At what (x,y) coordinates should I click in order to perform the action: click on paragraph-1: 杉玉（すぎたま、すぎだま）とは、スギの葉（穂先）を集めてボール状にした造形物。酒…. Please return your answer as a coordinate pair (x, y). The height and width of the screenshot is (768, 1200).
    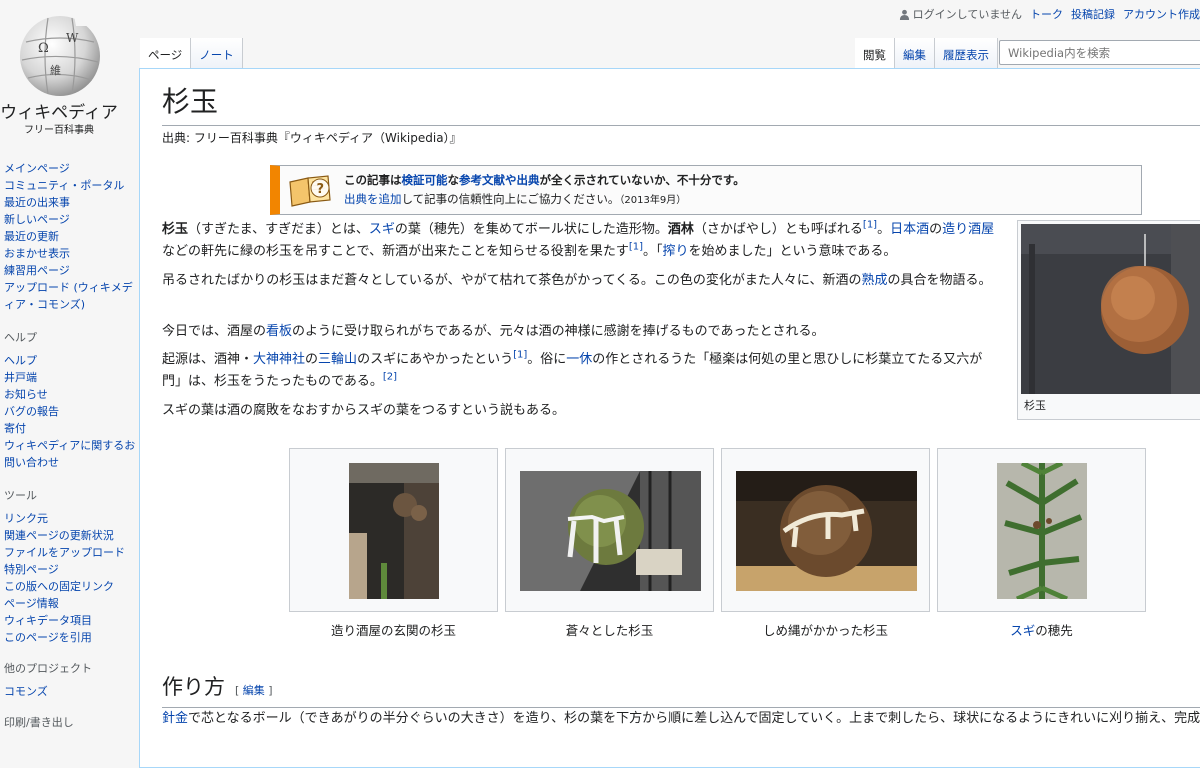
    Looking at the image, I should click on (581, 241).